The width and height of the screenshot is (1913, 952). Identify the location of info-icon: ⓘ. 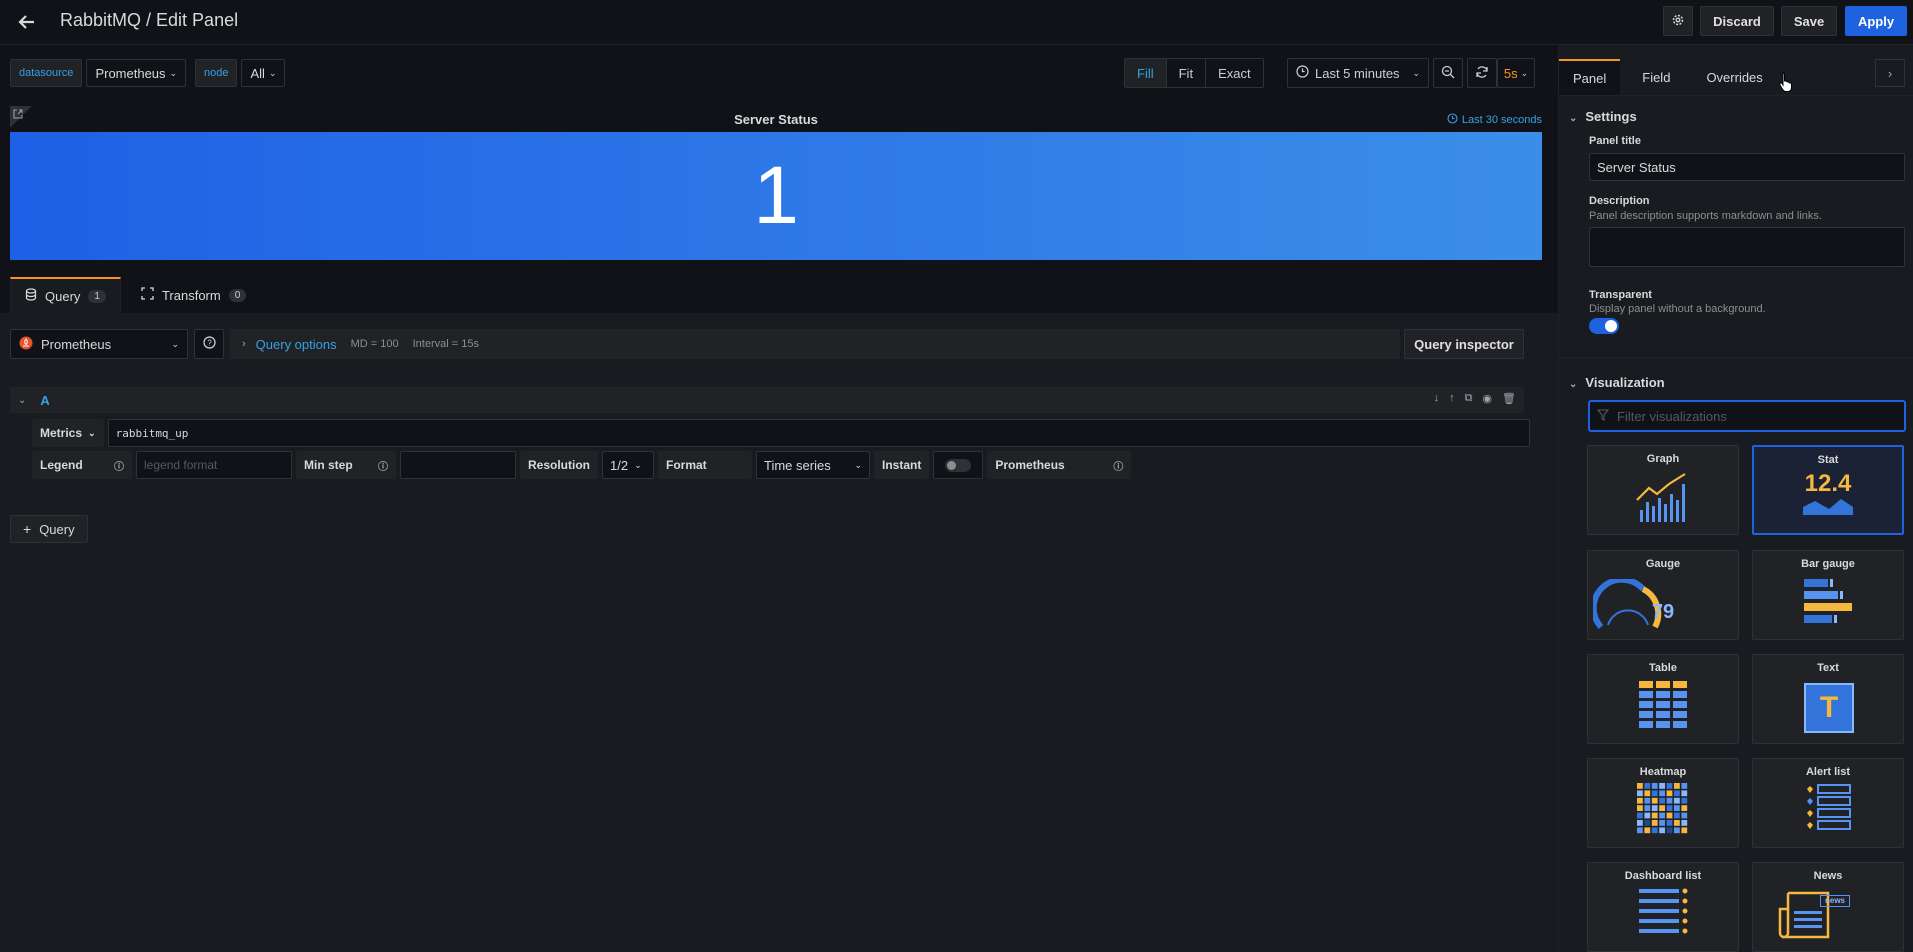
(119, 467).